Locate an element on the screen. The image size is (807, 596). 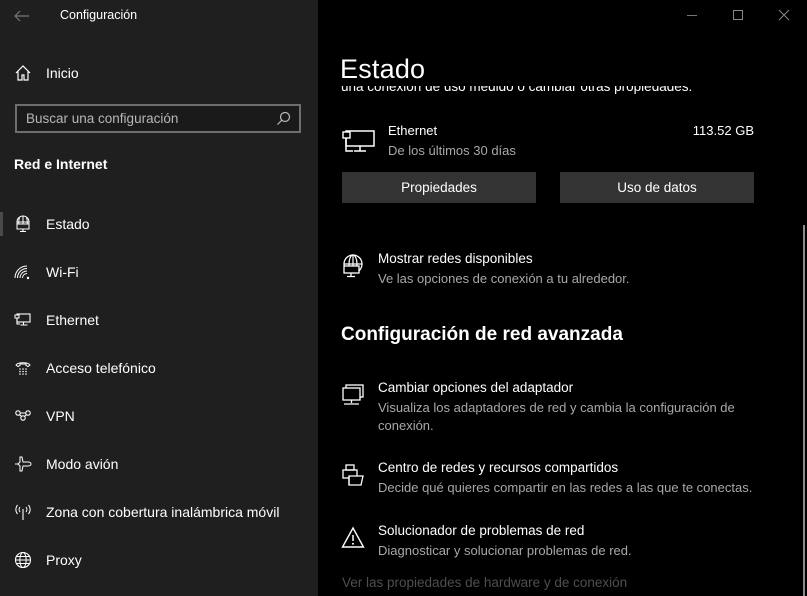
minimize-icon is located at coordinates (692, 15).